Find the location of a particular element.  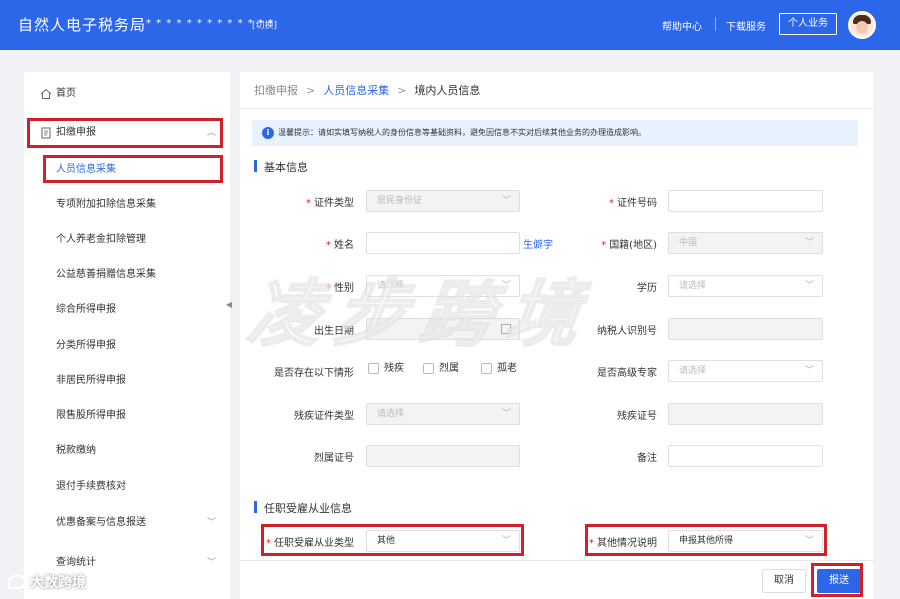

remark-input is located at coordinates (745, 456).